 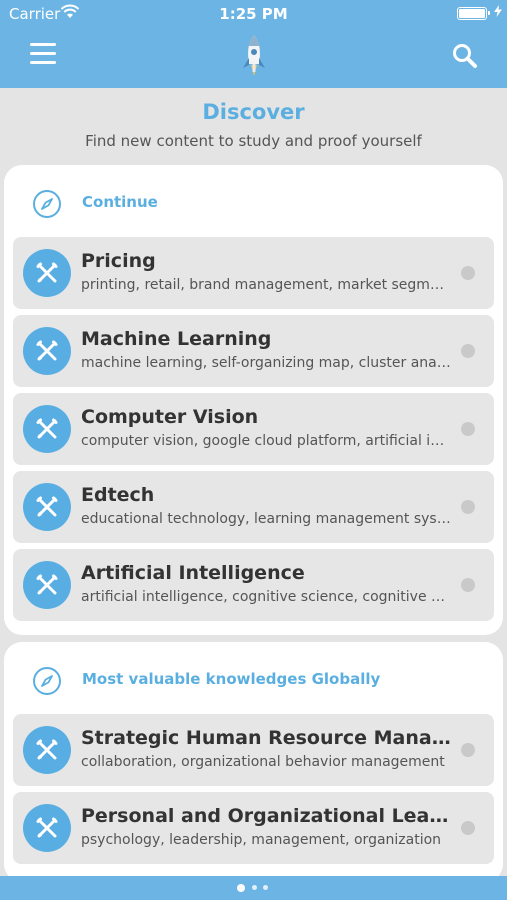 What do you see at coordinates (118, 495) in the screenshot?
I see `item-title: Edtech` at bounding box center [118, 495].